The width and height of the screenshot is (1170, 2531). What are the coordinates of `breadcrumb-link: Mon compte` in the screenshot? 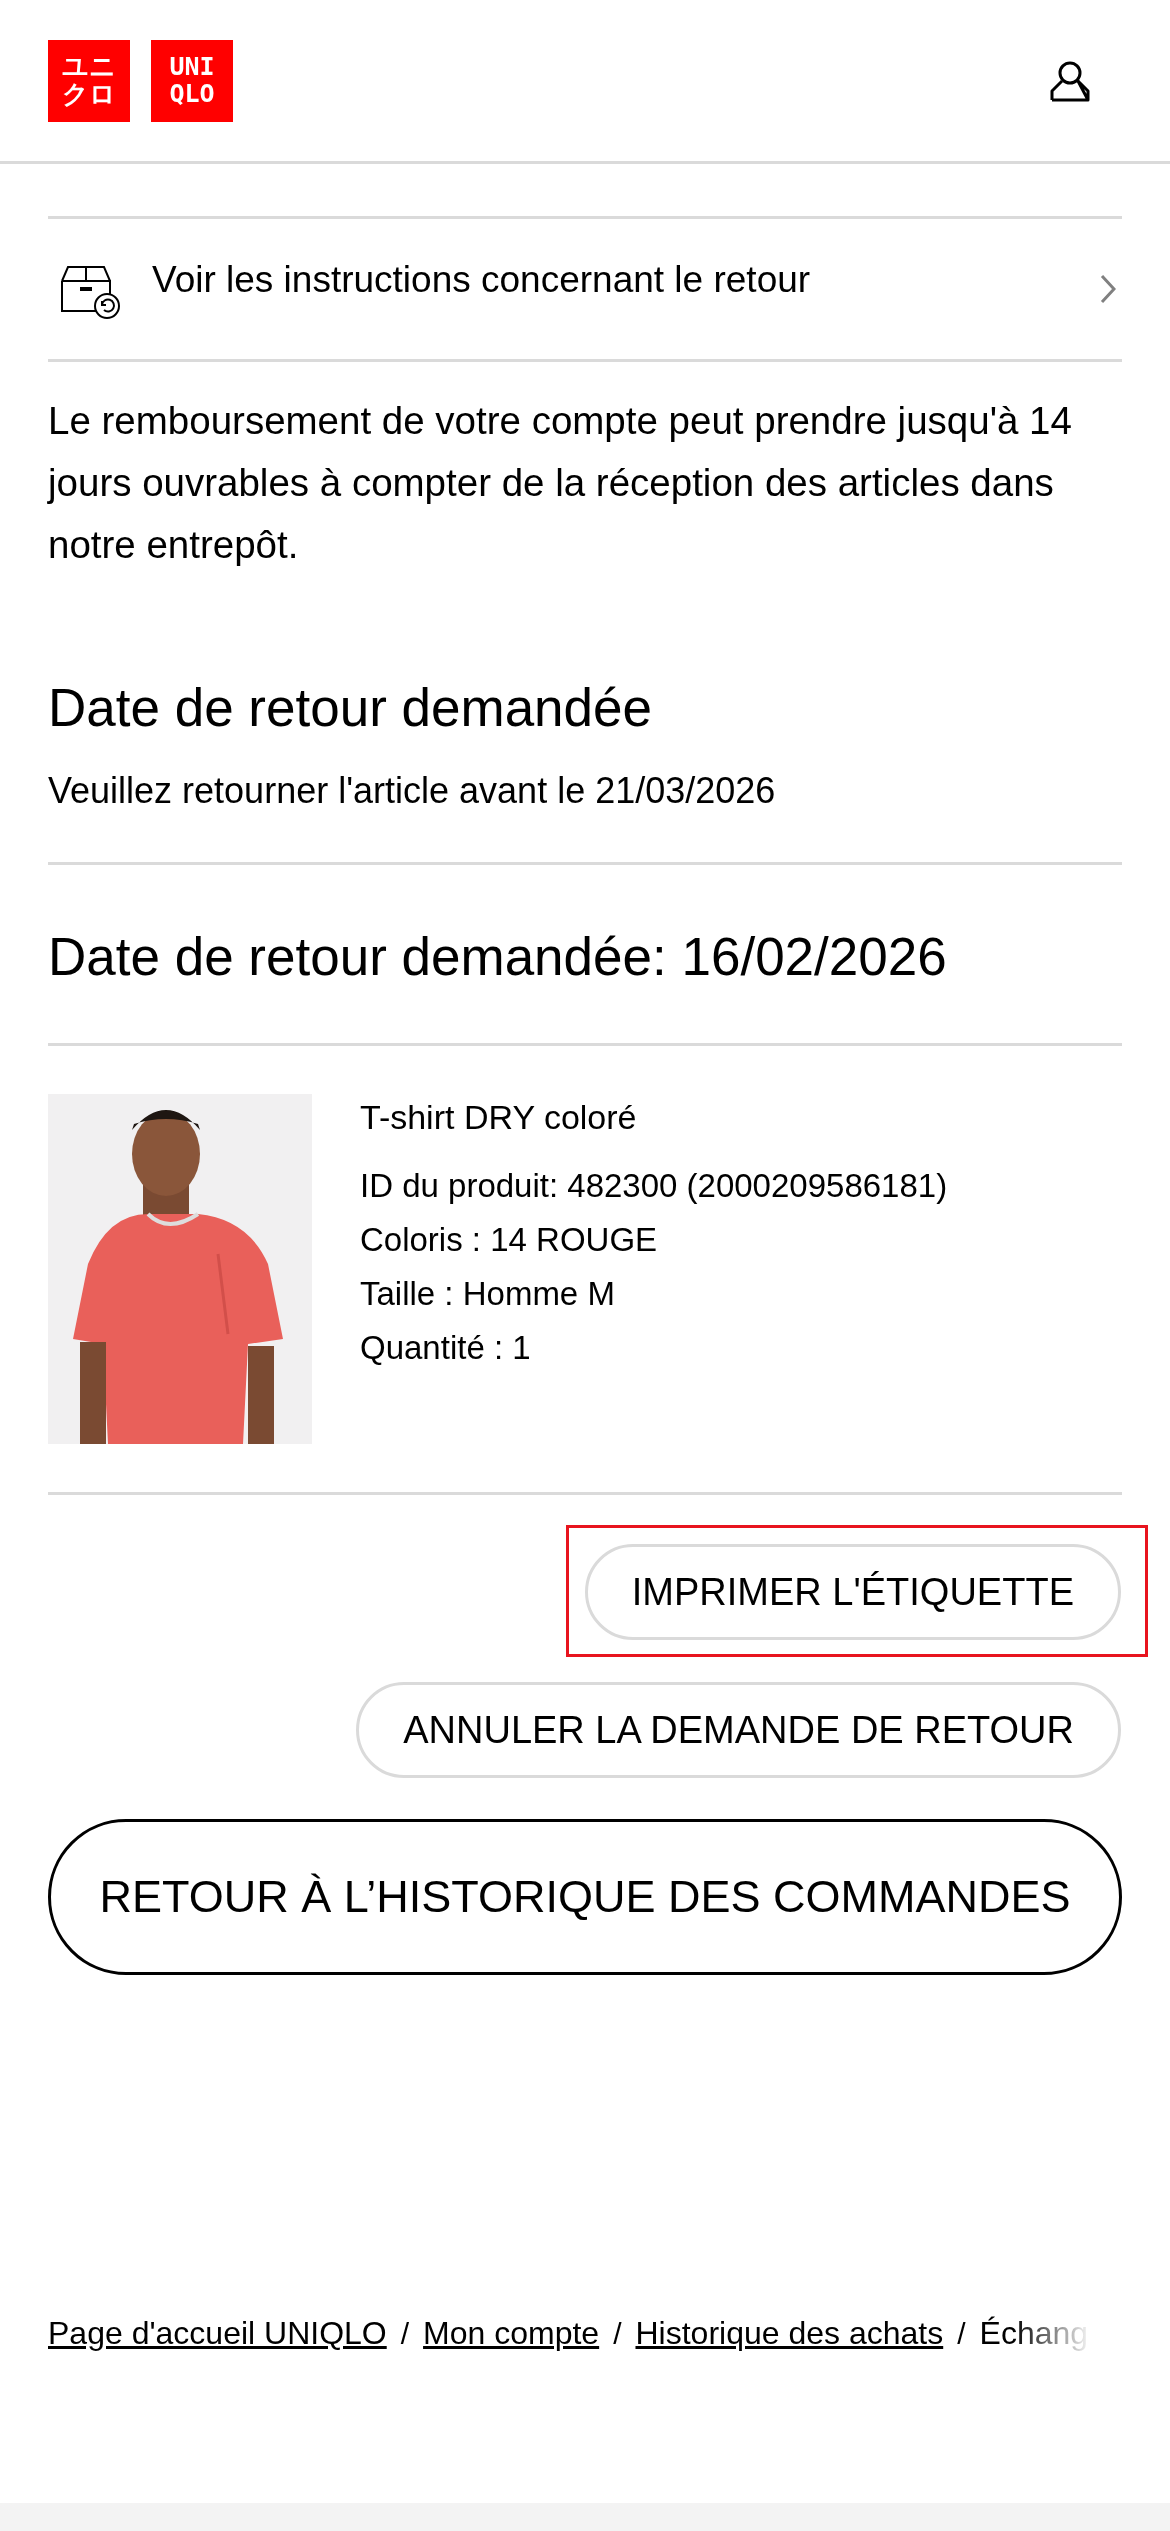 It's located at (511, 2334).